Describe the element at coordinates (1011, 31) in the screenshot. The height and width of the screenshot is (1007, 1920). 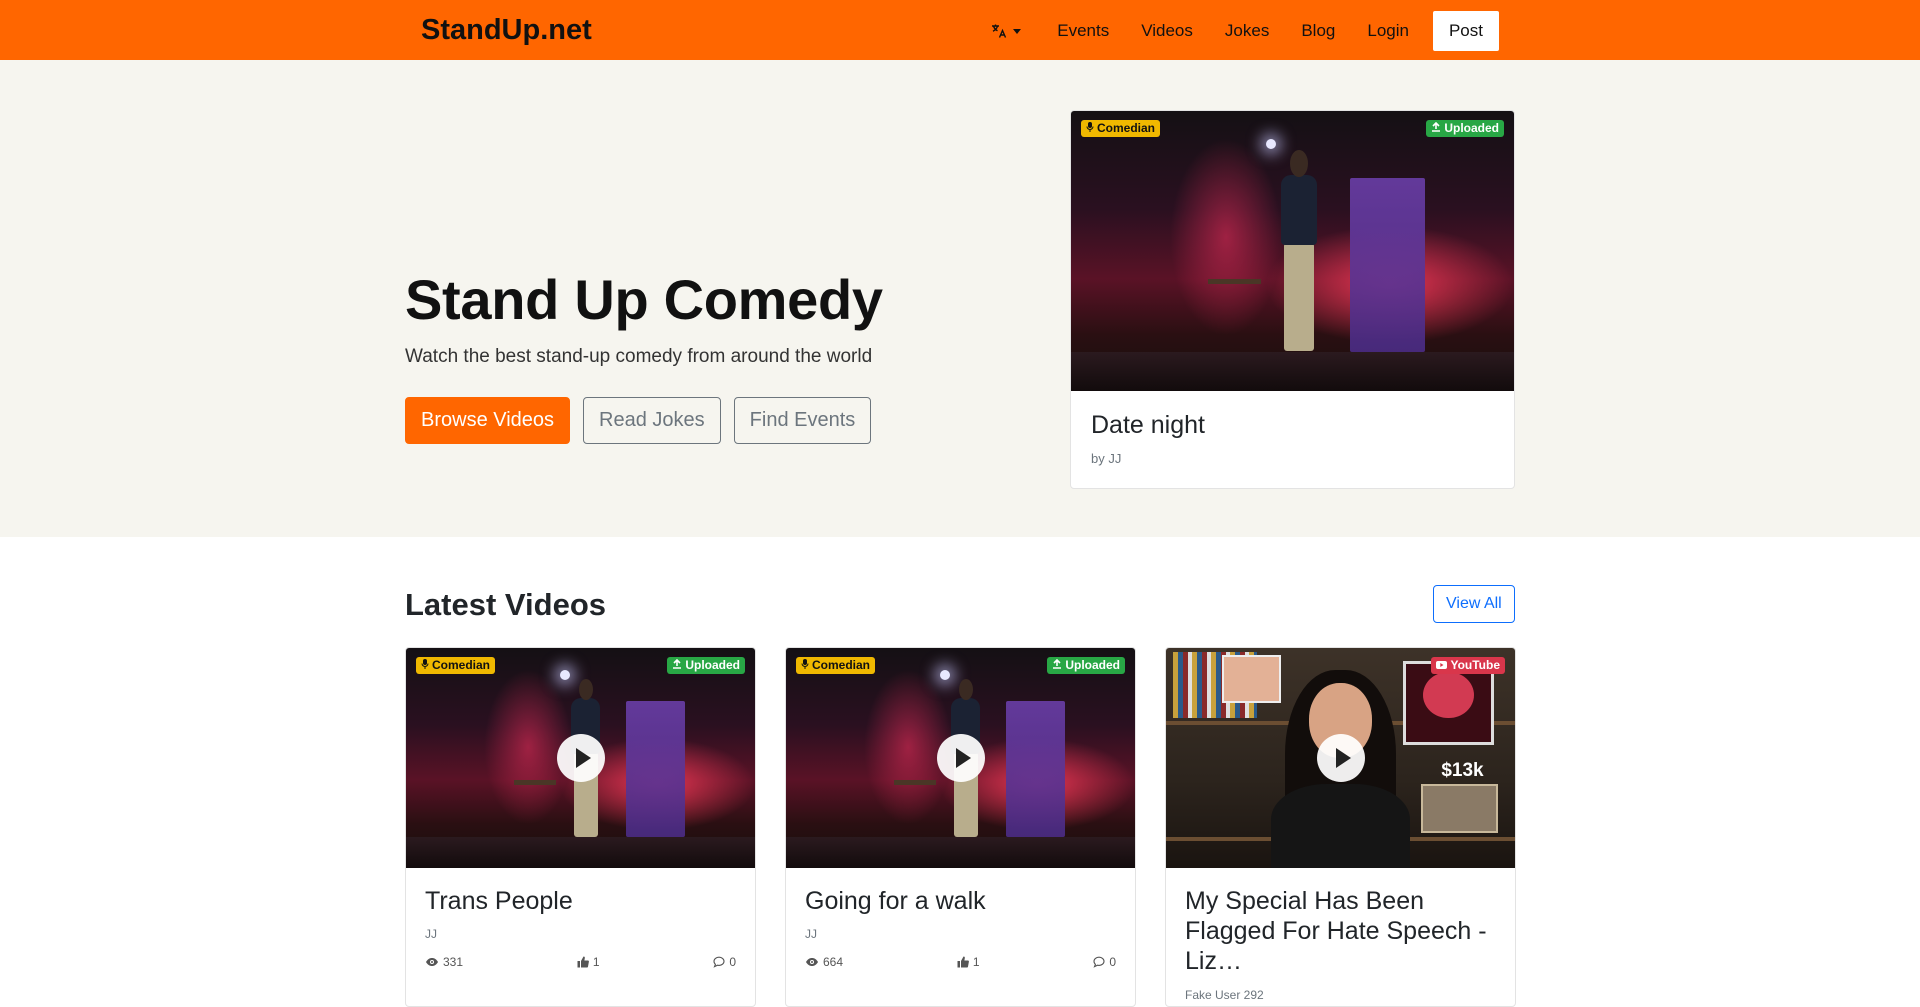
I see `language-dropdown` at that location.